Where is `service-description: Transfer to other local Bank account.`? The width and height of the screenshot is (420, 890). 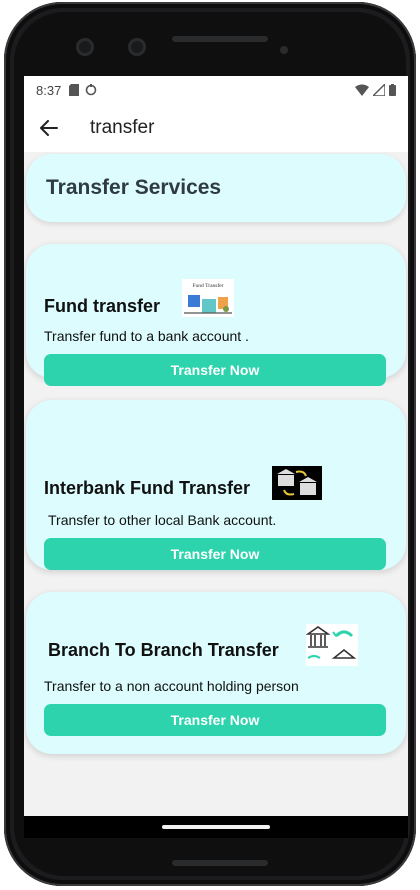
service-description: Transfer to other local Bank account. is located at coordinates (162, 520).